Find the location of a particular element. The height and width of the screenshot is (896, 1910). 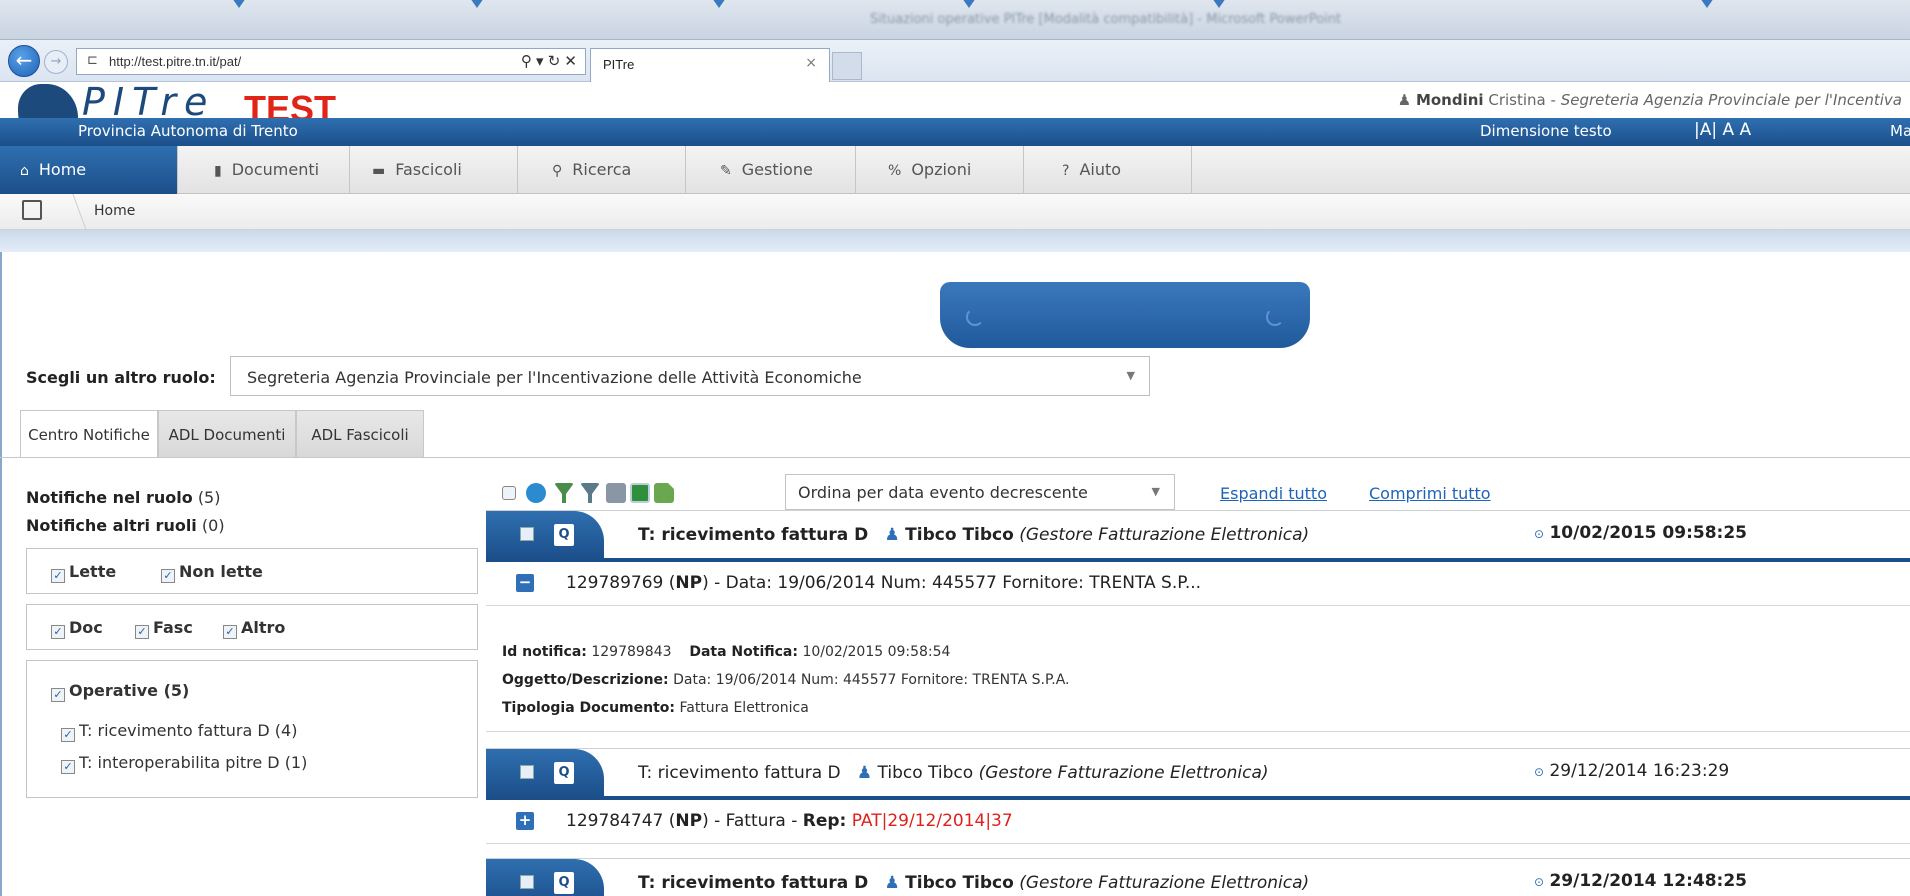

help-icon: ? is located at coordinates (1066, 171).